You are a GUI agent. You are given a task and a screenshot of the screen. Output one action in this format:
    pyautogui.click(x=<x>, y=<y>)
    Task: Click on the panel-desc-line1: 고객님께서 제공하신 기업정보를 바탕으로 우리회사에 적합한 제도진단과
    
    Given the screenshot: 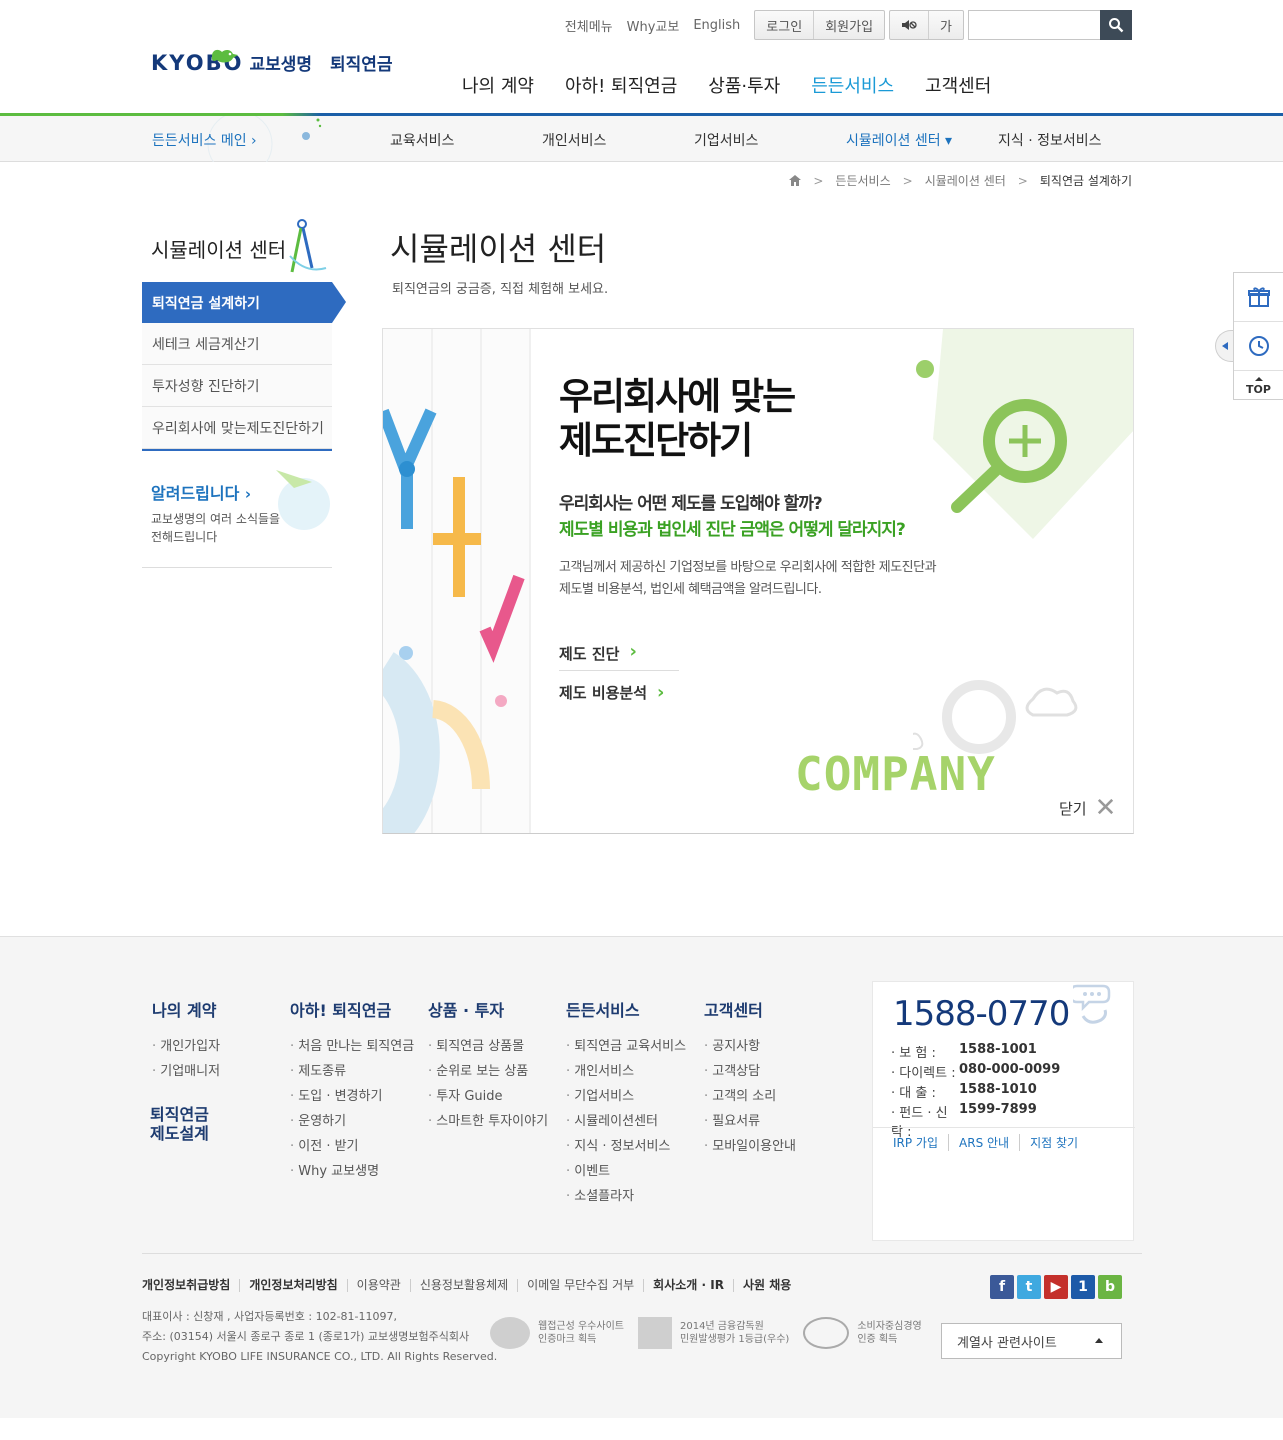 What is the action you would take?
    pyautogui.click(x=748, y=567)
    